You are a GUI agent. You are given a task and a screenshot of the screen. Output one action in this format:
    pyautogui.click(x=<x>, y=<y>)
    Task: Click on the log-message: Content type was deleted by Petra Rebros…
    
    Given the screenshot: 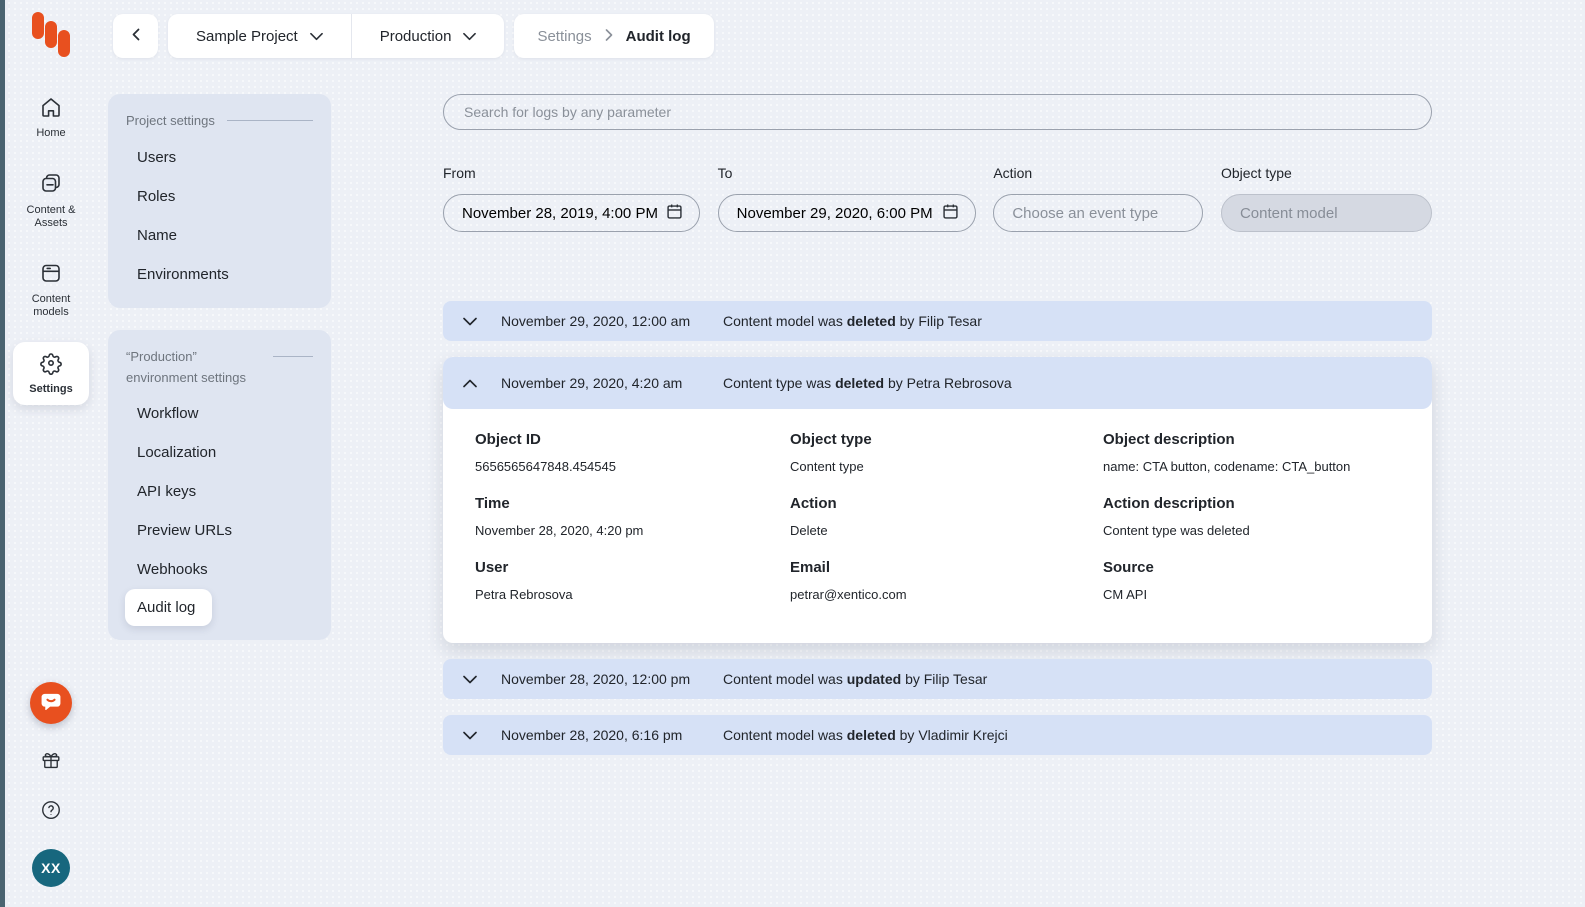 What is the action you would take?
    pyautogui.click(x=867, y=383)
    